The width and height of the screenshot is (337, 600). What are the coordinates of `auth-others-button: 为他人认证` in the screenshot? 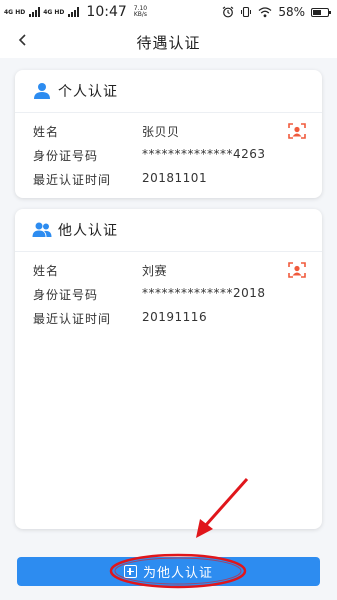 It's located at (168, 571).